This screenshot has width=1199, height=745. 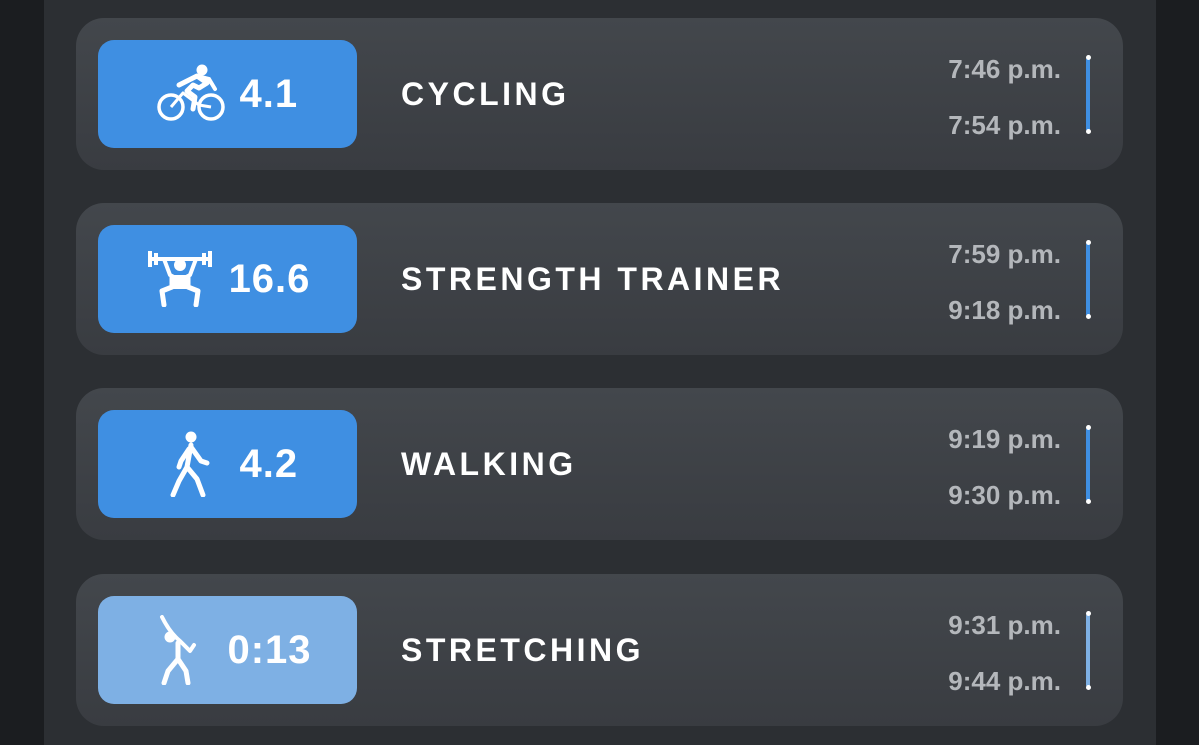 What do you see at coordinates (1004, 125) in the screenshot?
I see `end-time: 7:54 p.m.` at bounding box center [1004, 125].